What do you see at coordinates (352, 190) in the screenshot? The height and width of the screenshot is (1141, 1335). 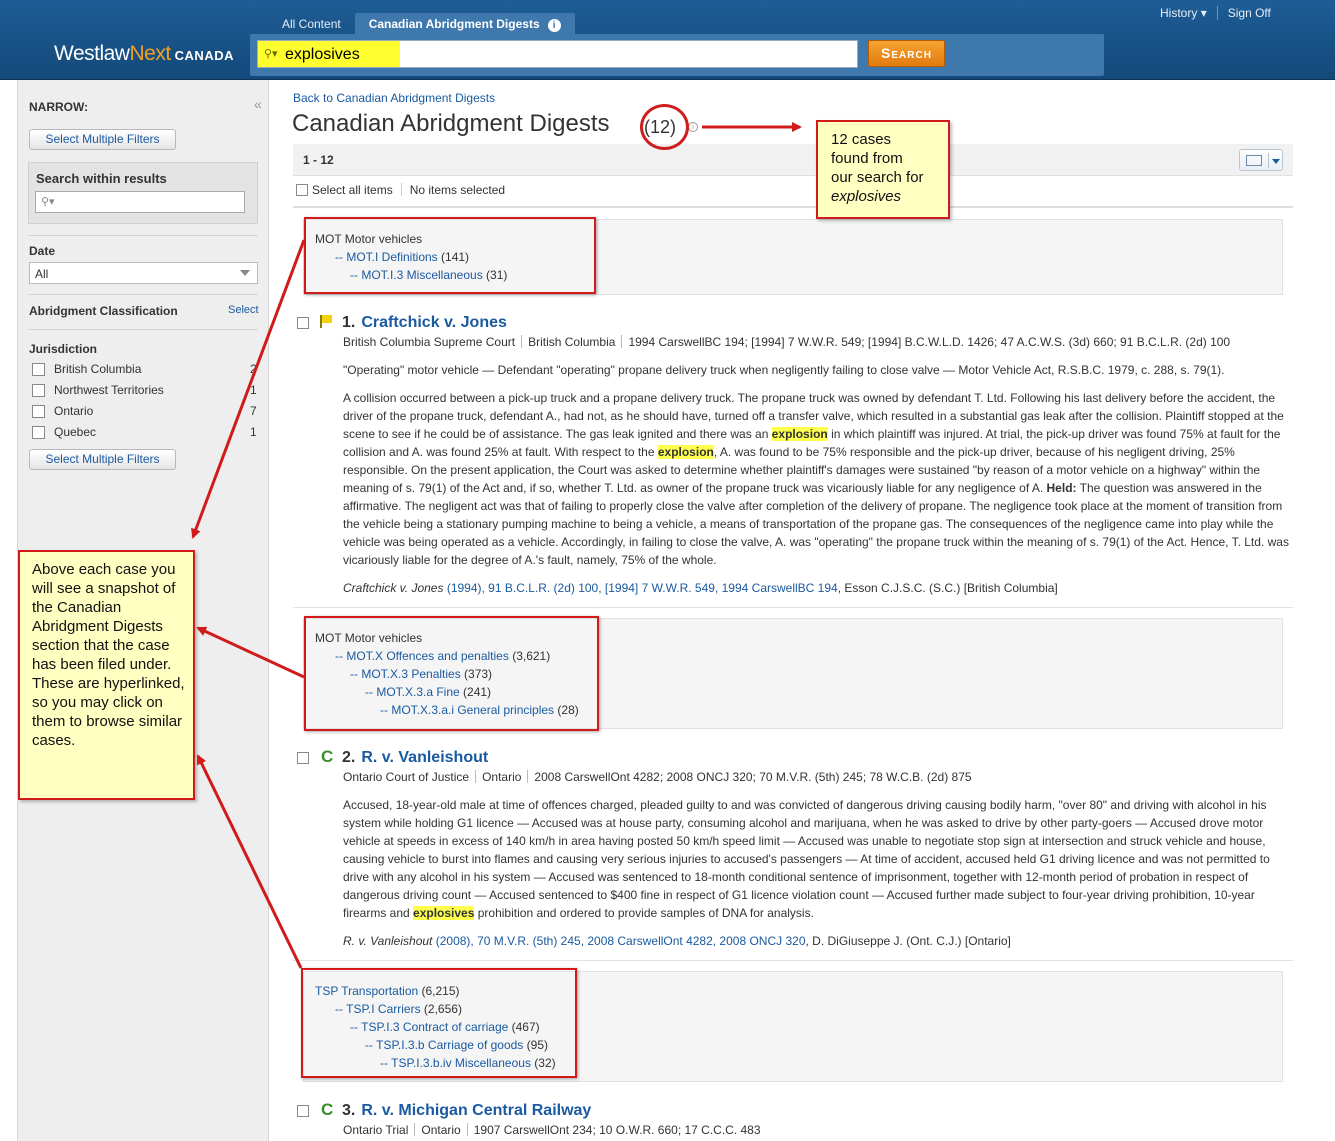 I see `select-all-label: Select all items` at bounding box center [352, 190].